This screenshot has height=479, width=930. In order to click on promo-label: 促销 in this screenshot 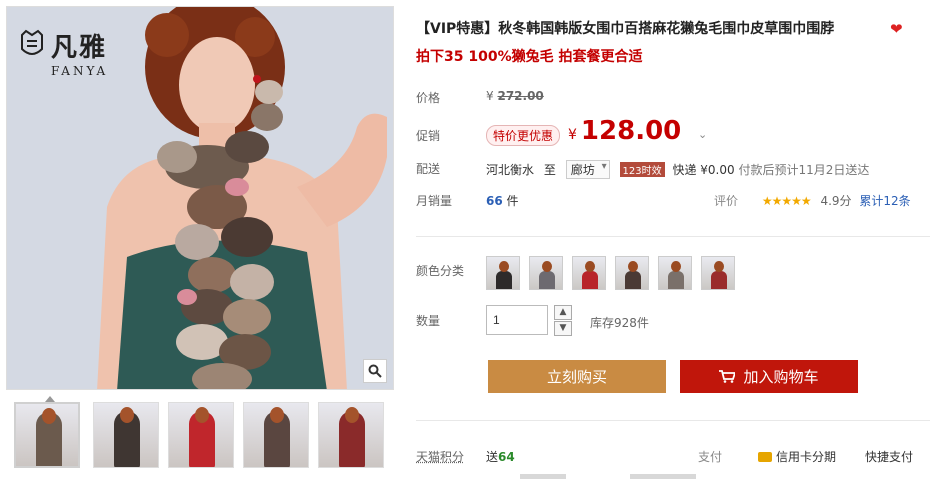, I will do `click(428, 136)`.